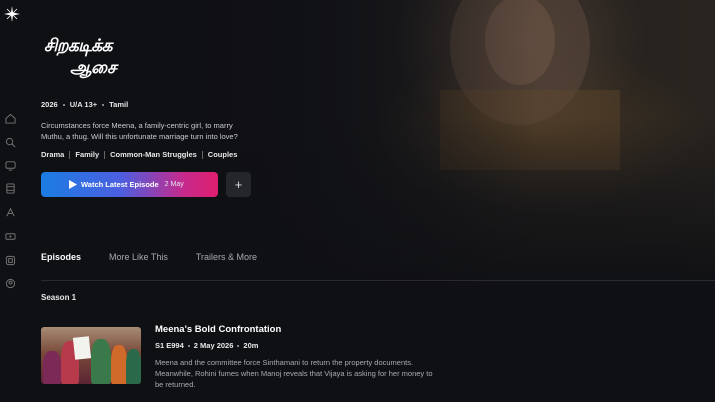 This screenshot has width=715, height=402. What do you see at coordinates (10, 260) in the screenshot?
I see `categories-icon` at bounding box center [10, 260].